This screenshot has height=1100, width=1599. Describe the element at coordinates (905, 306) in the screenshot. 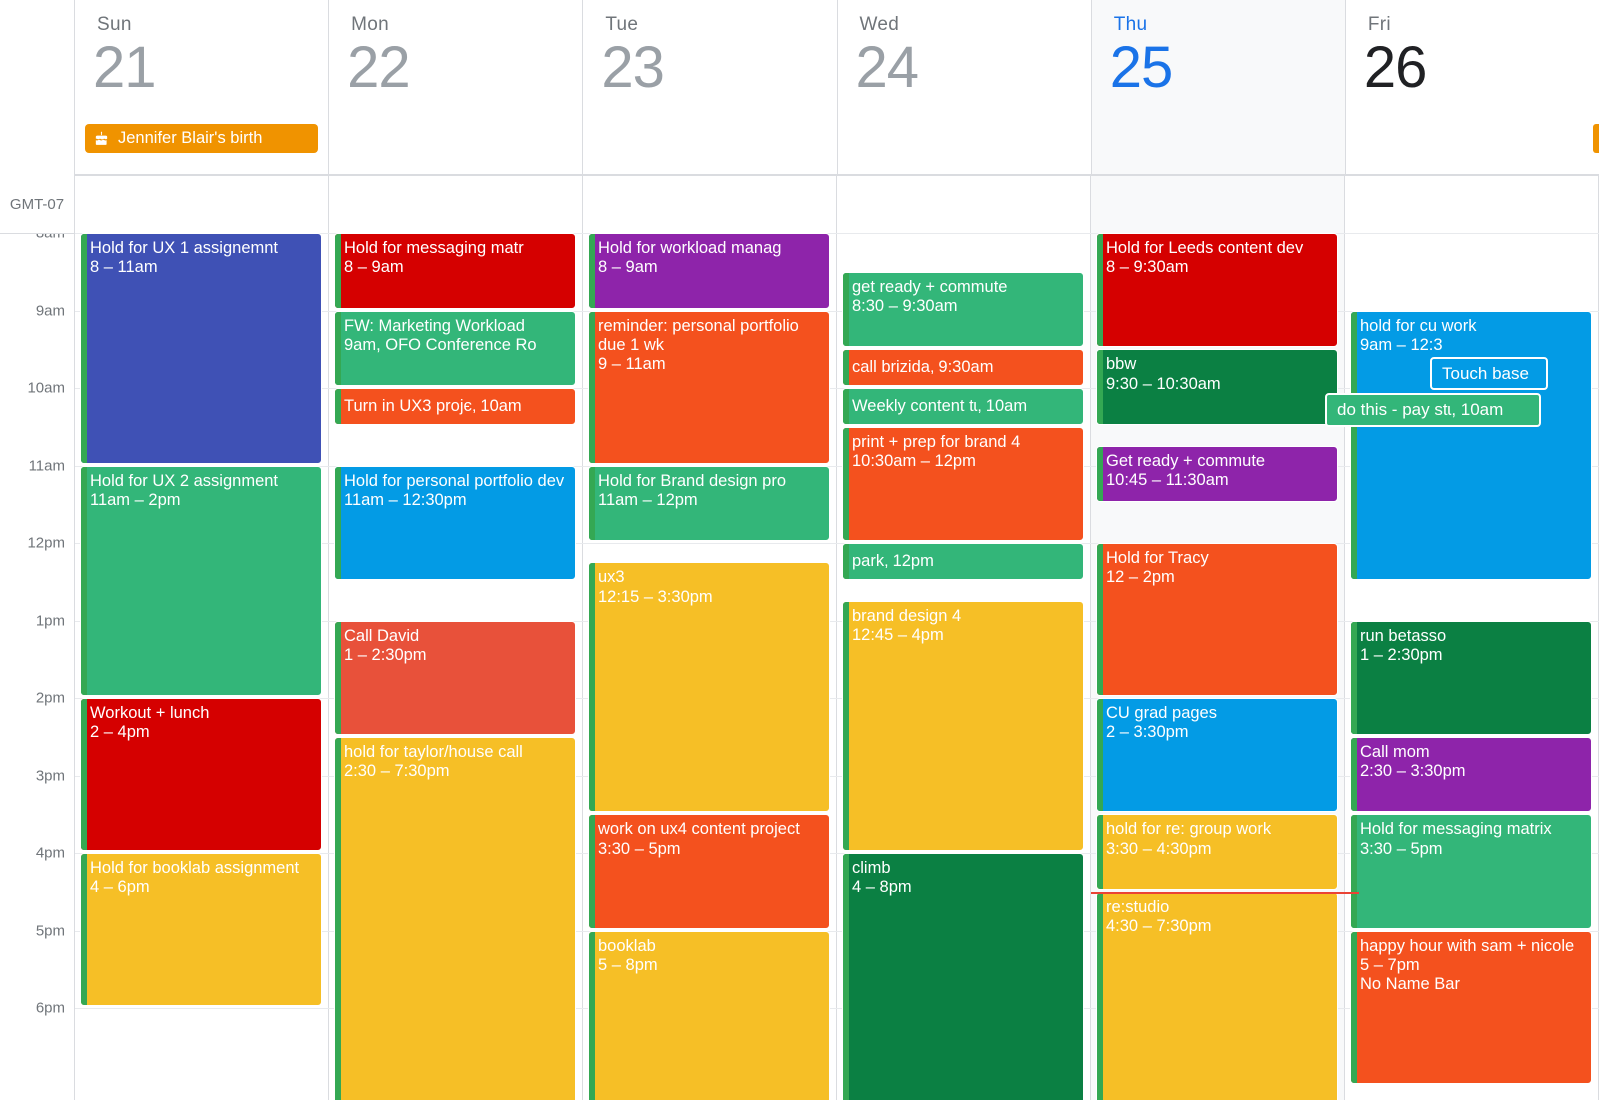

I see `event-time: 8:30 – 9:30am` at that location.